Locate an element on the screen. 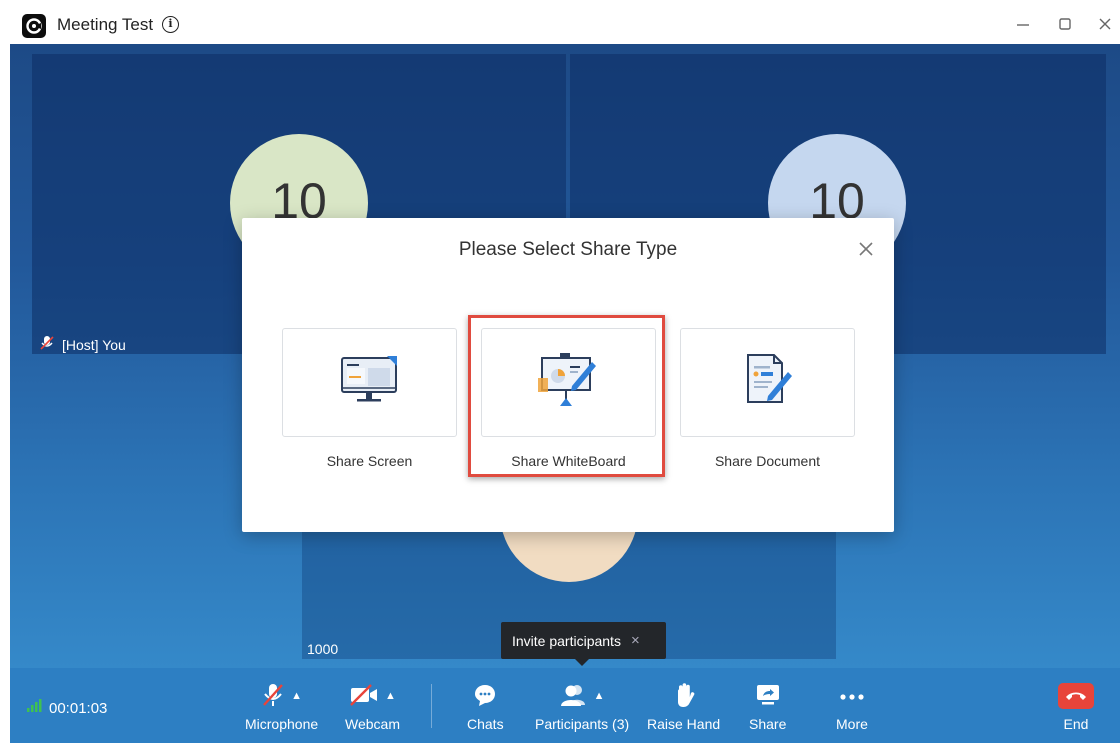  monitor-icon is located at coordinates (370, 382).